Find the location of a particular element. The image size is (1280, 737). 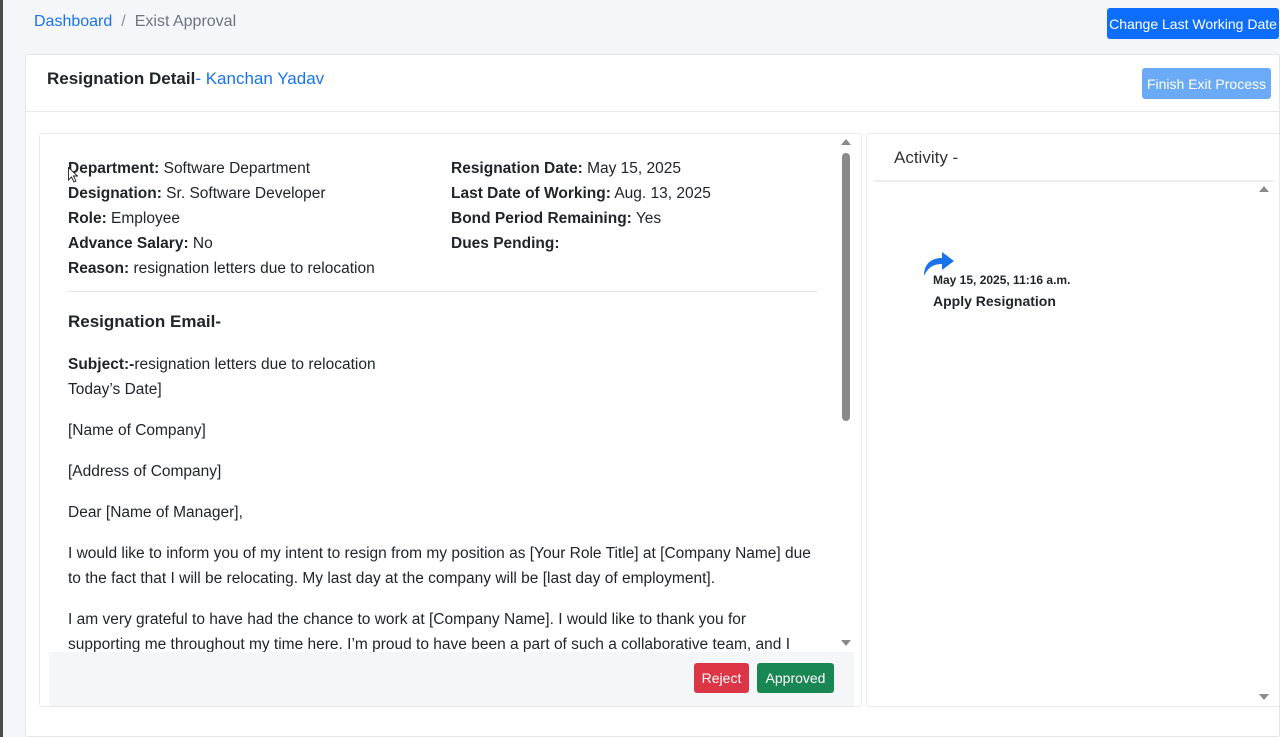

field-designation: Designation: Sr. Software Developer is located at coordinates (197, 193).